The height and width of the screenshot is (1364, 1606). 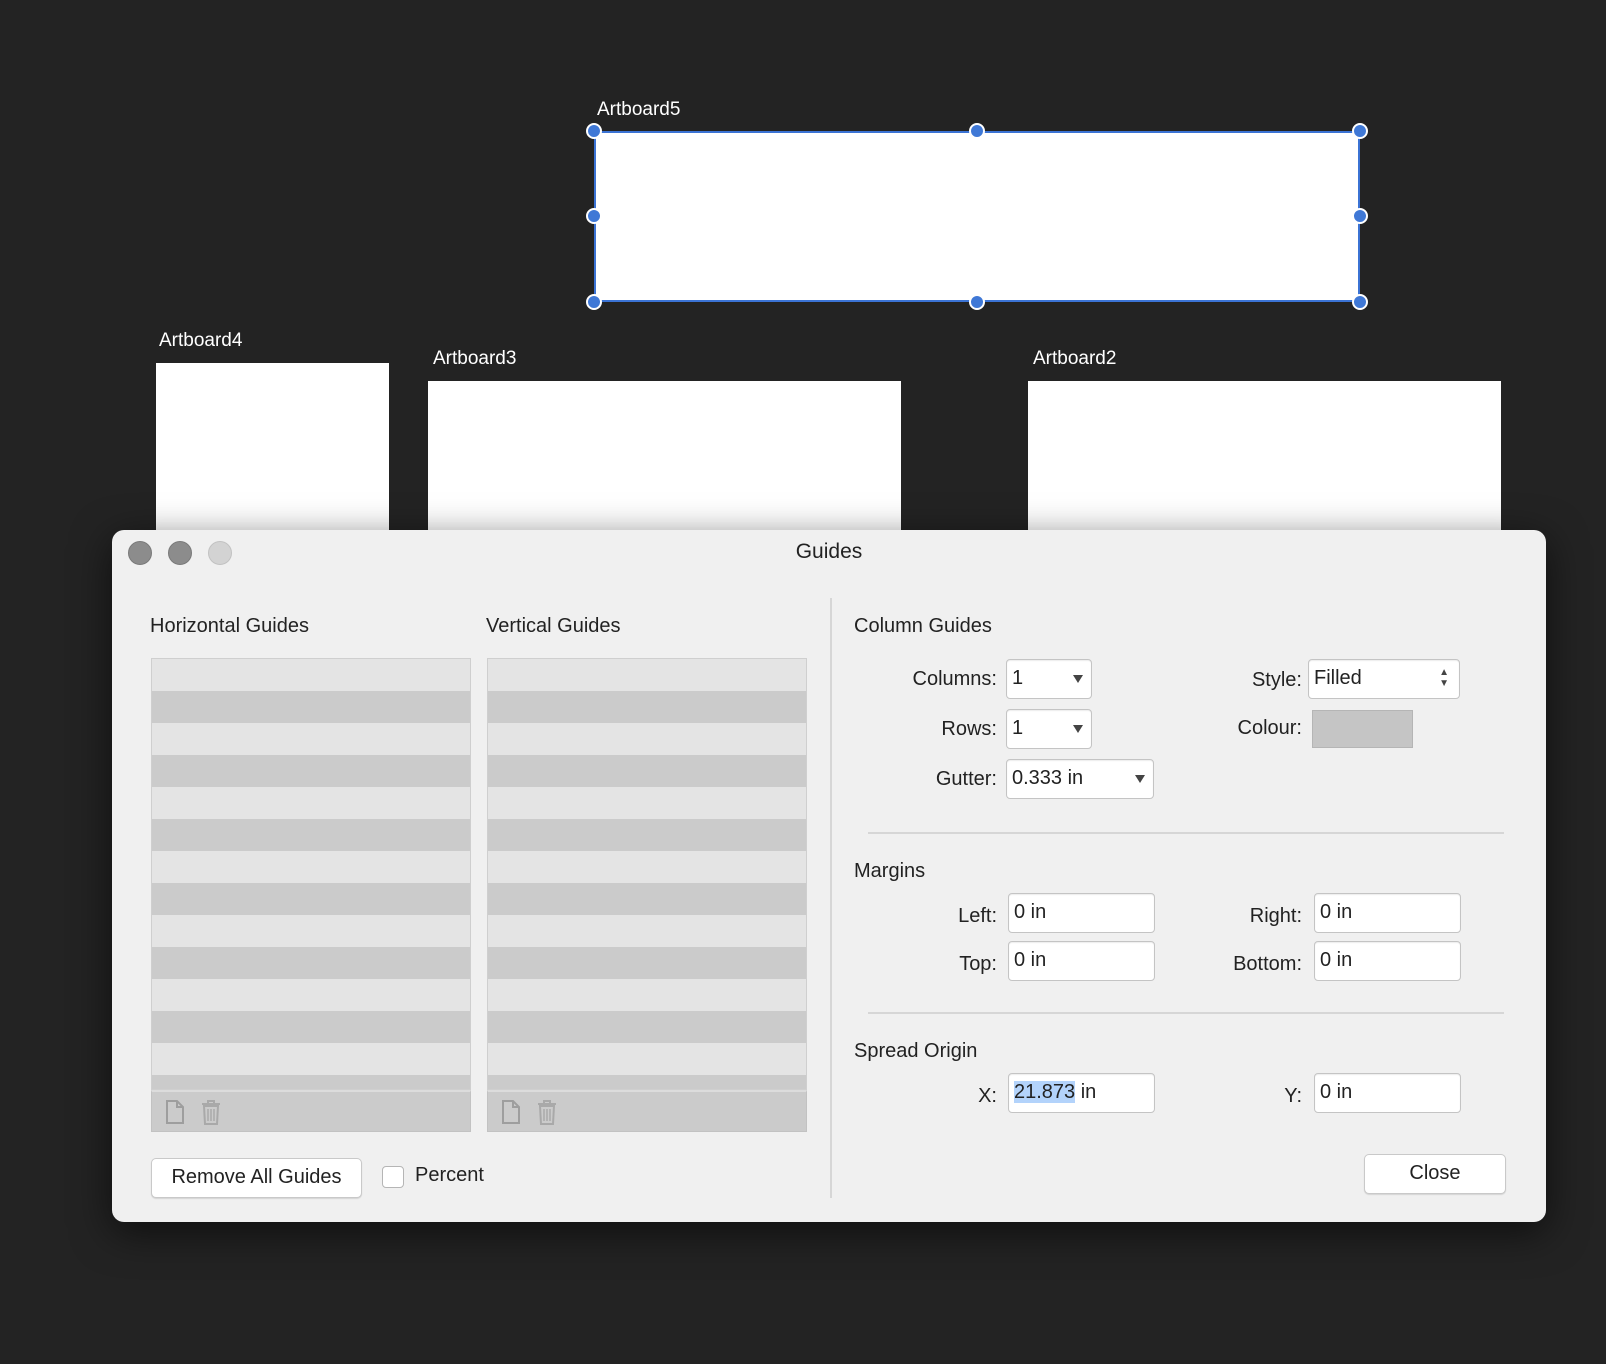 I want to click on resize-handle-top-center, so click(x=977, y=131).